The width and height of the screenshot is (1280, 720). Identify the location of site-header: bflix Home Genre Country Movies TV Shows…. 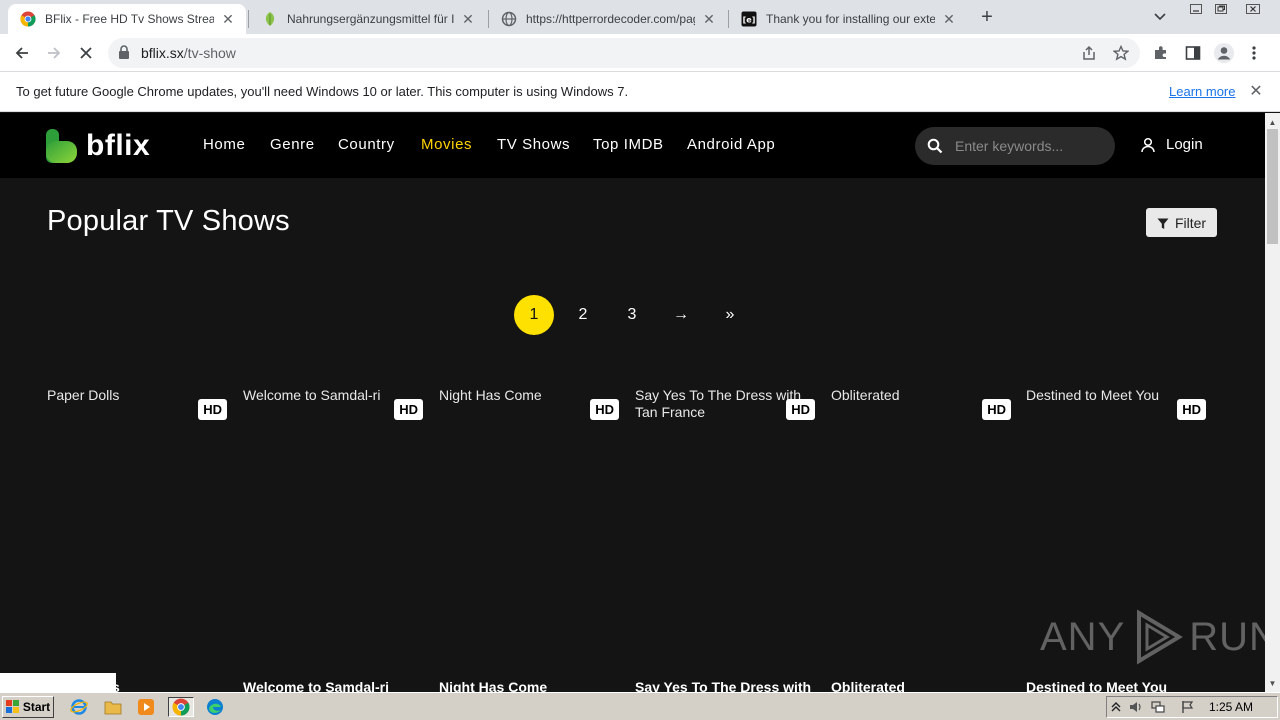
(632, 145).